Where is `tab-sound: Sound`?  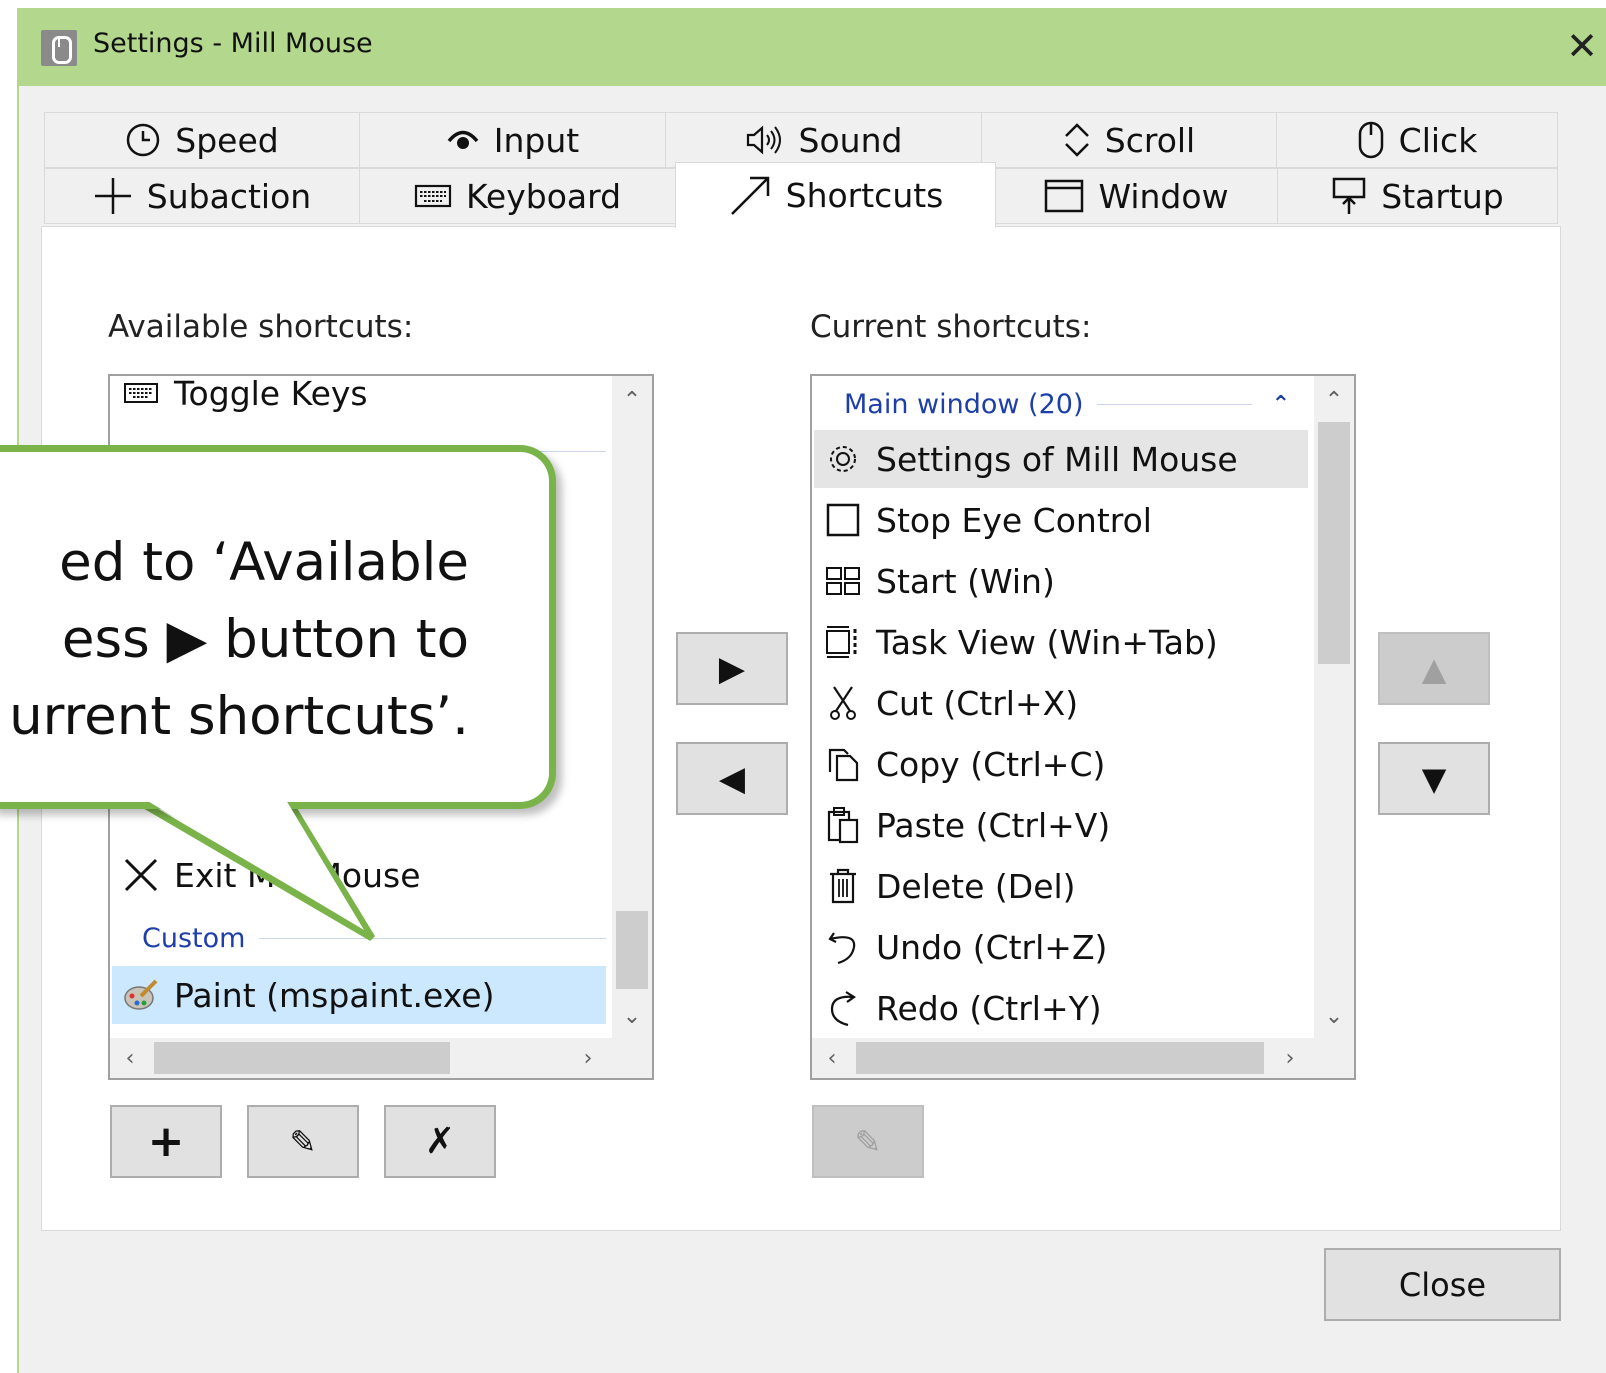 tab-sound: Sound is located at coordinates (823, 140).